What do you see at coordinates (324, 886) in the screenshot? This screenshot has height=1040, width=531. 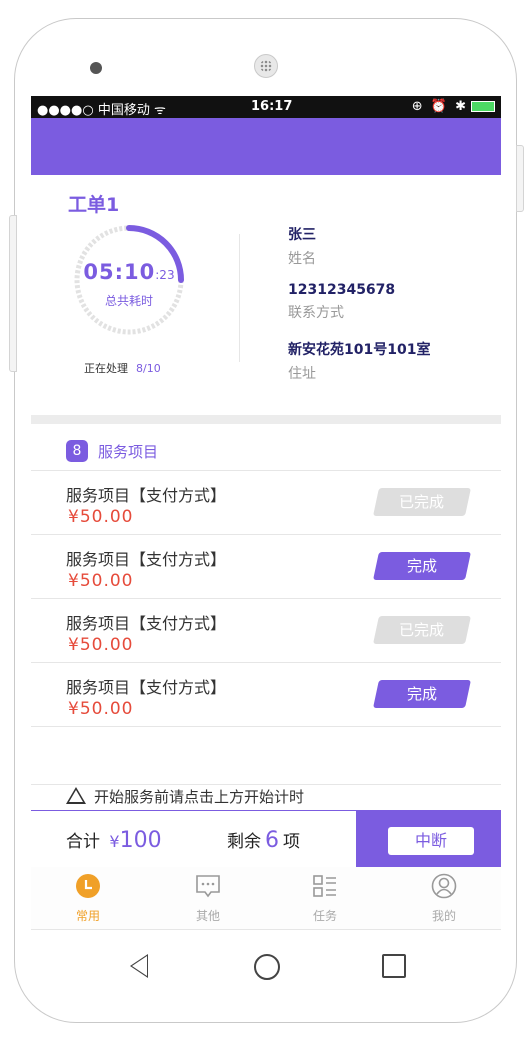 I see `task-list-icon` at bounding box center [324, 886].